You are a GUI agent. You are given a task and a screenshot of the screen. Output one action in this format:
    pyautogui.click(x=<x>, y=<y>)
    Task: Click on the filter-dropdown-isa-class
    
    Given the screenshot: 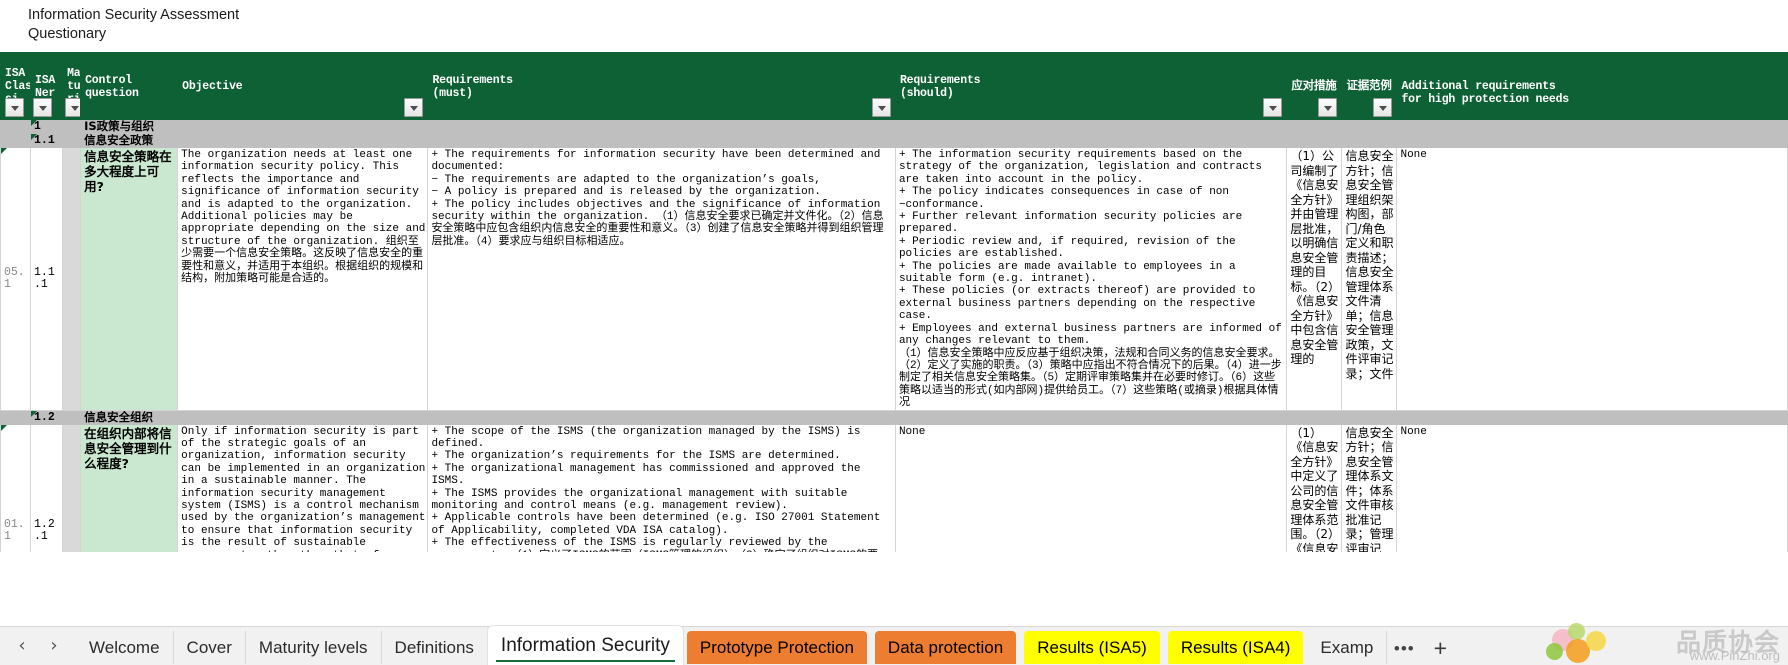 What is the action you would take?
    pyautogui.click(x=14, y=107)
    